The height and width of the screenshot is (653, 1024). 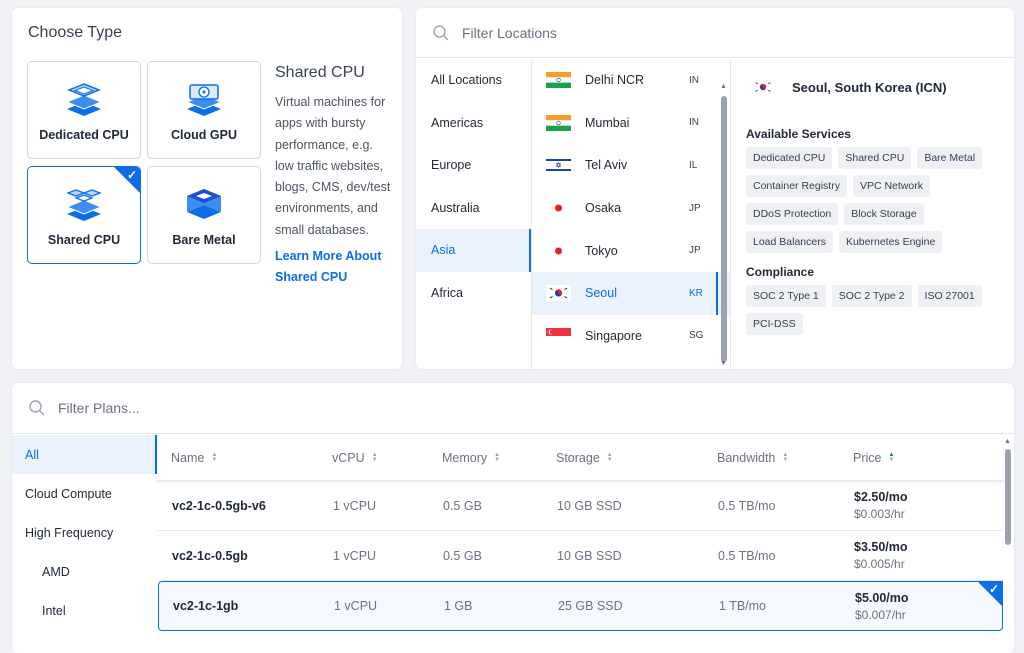 I want to click on plan-vcpu: 1 vCPU, so click(x=355, y=555).